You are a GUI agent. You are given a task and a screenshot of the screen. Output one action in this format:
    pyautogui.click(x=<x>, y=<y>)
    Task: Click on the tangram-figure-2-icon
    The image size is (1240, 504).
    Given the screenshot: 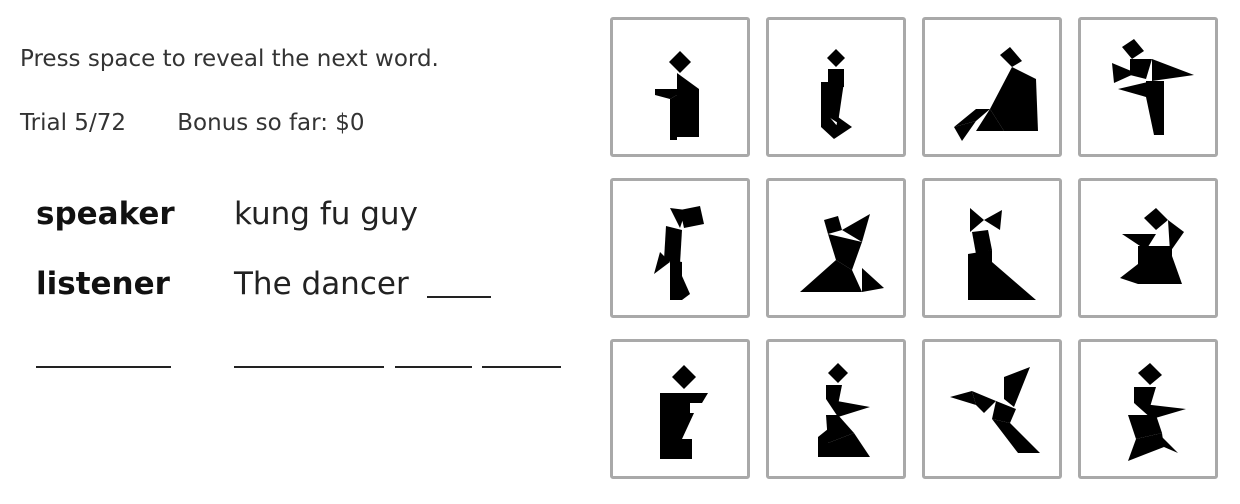 What is the action you would take?
    pyautogui.click(x=836, y=94)
    